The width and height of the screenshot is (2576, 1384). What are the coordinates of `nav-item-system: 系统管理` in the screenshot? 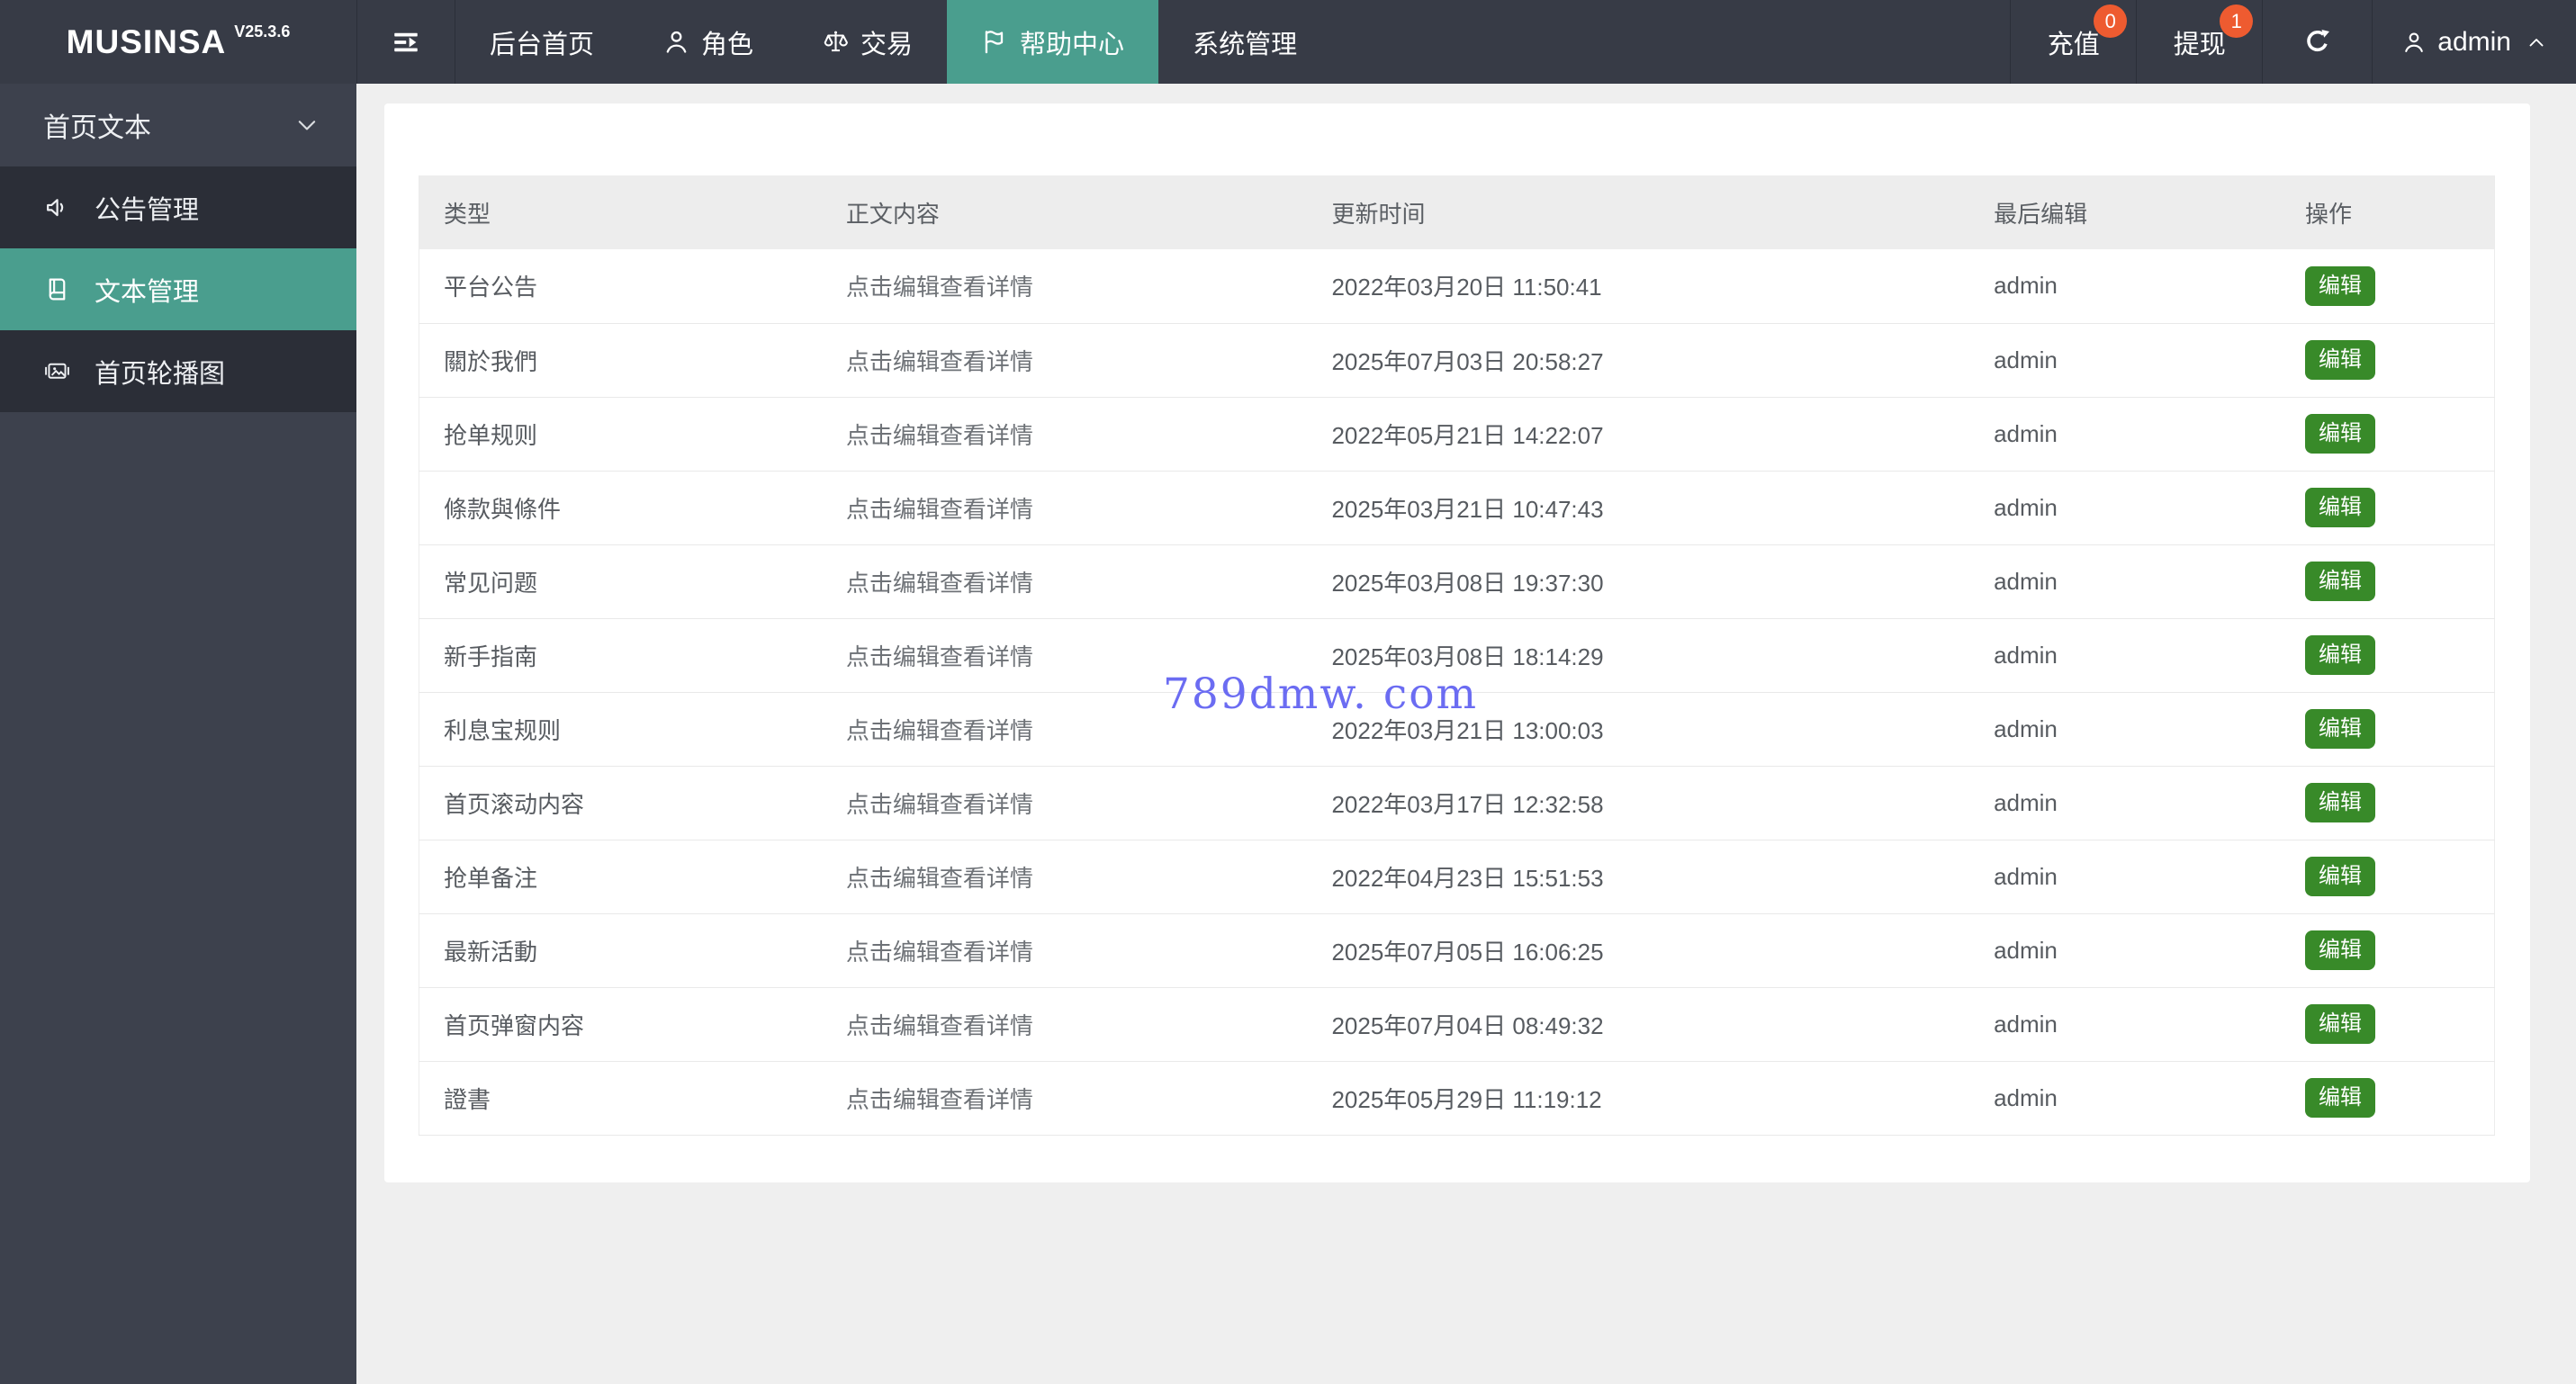 It's located at (1244, 42).